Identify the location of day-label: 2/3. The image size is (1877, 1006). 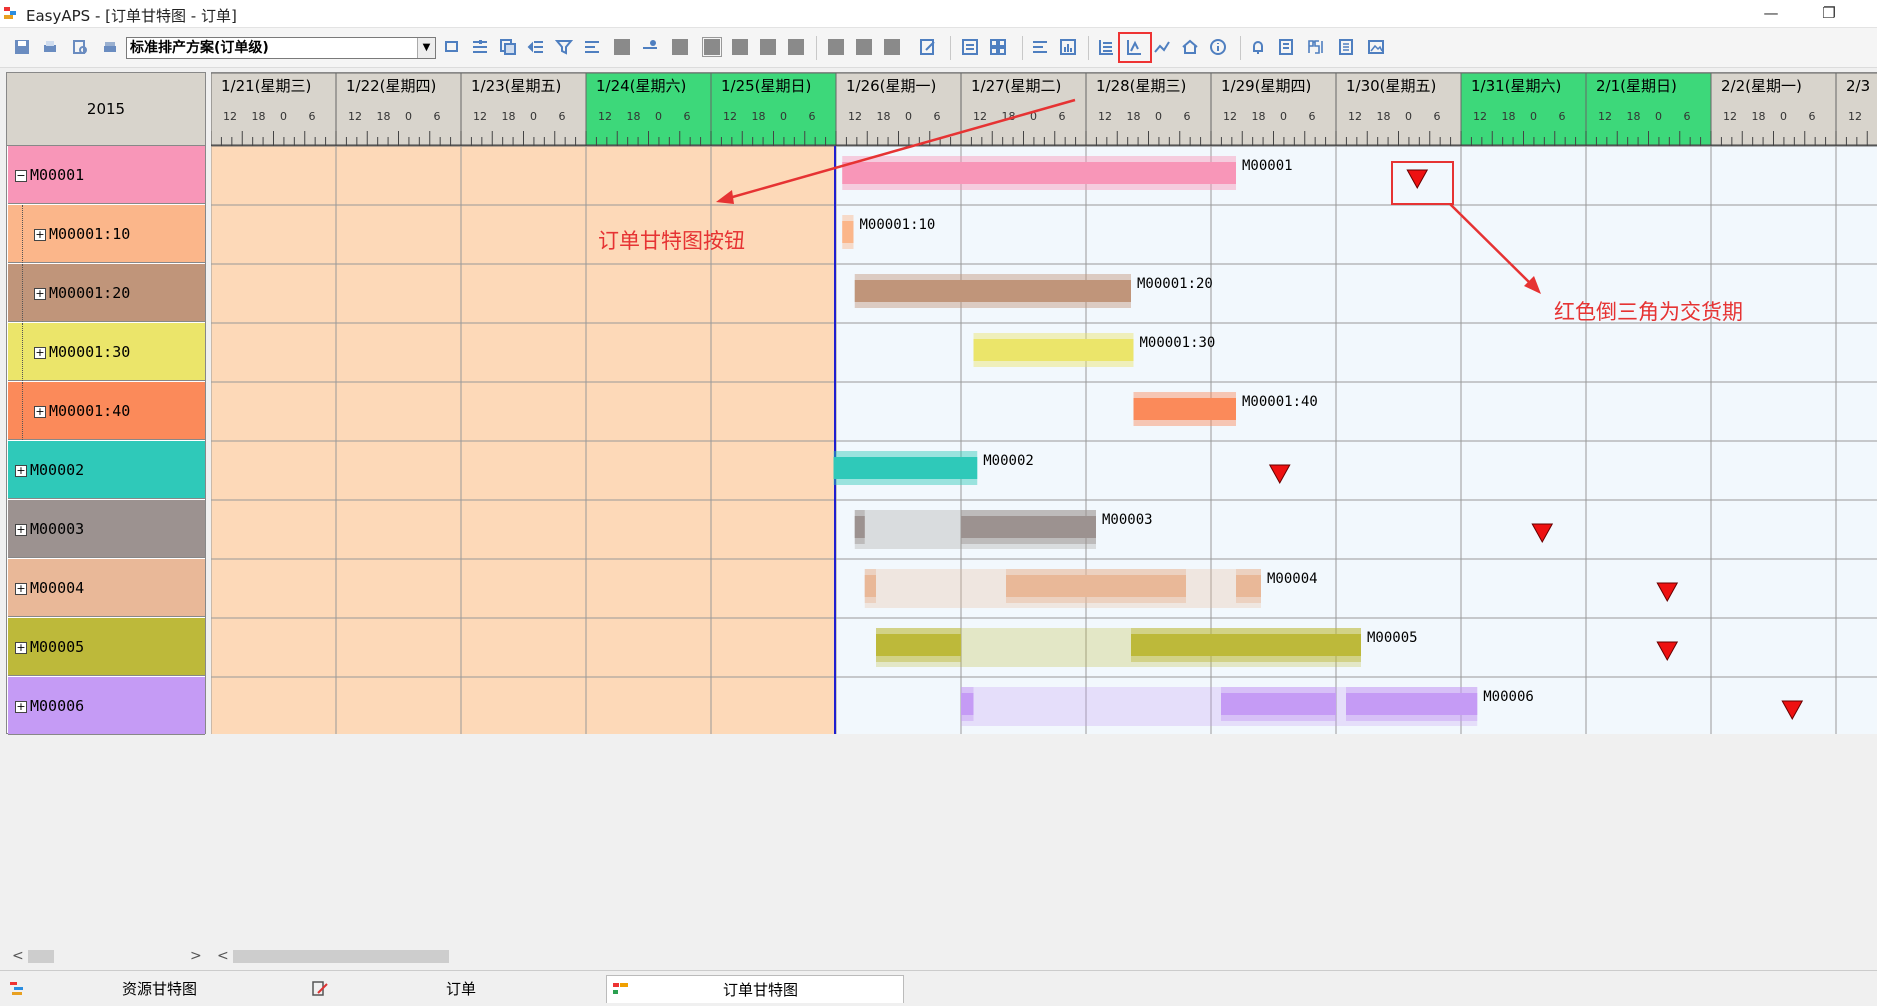
(1858, 86).